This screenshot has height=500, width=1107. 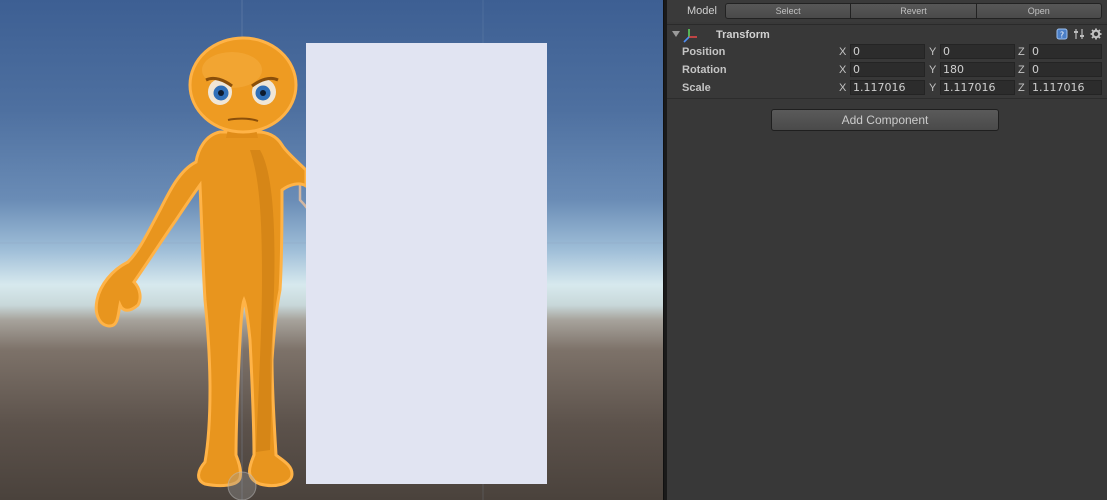 I want to click on scale-label: Scale, so click(x=696, y=88).